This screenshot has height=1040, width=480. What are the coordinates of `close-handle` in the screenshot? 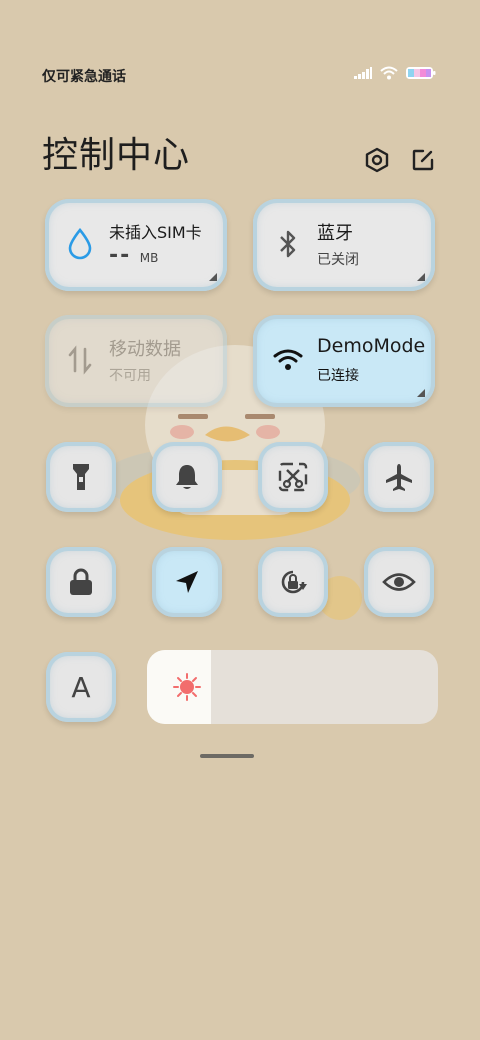 It's located at (227, 756).